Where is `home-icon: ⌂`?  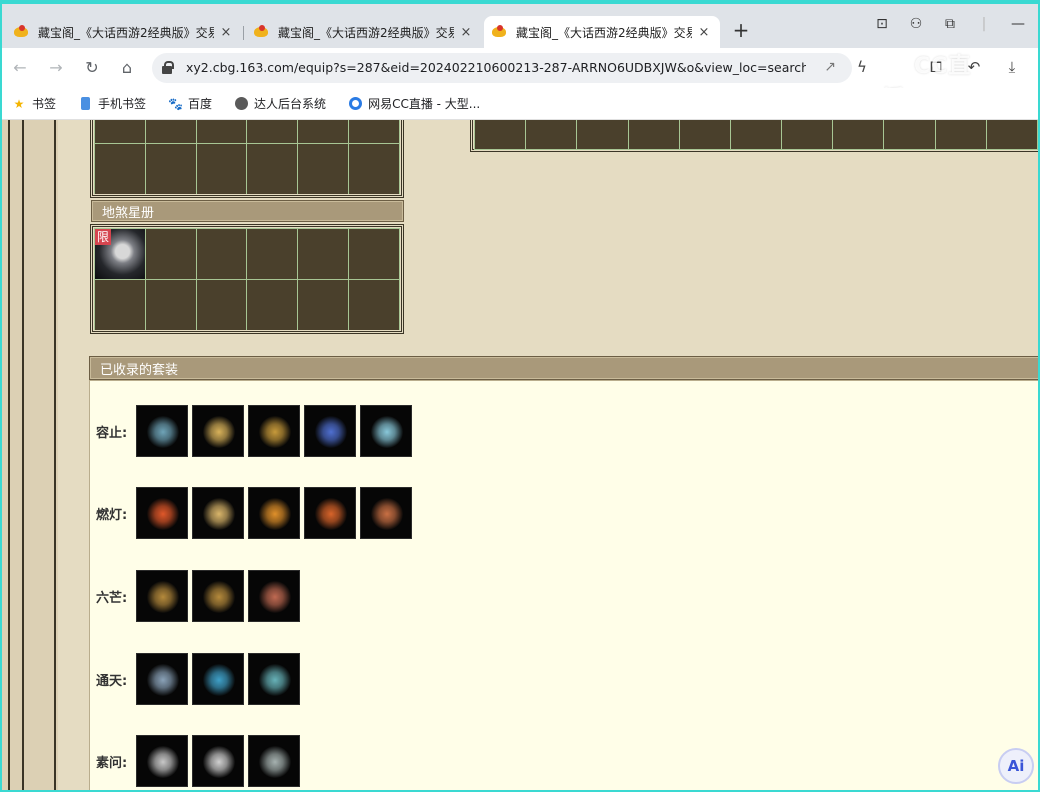
home-icon: ⌂ is located at coordinates (127, 68).